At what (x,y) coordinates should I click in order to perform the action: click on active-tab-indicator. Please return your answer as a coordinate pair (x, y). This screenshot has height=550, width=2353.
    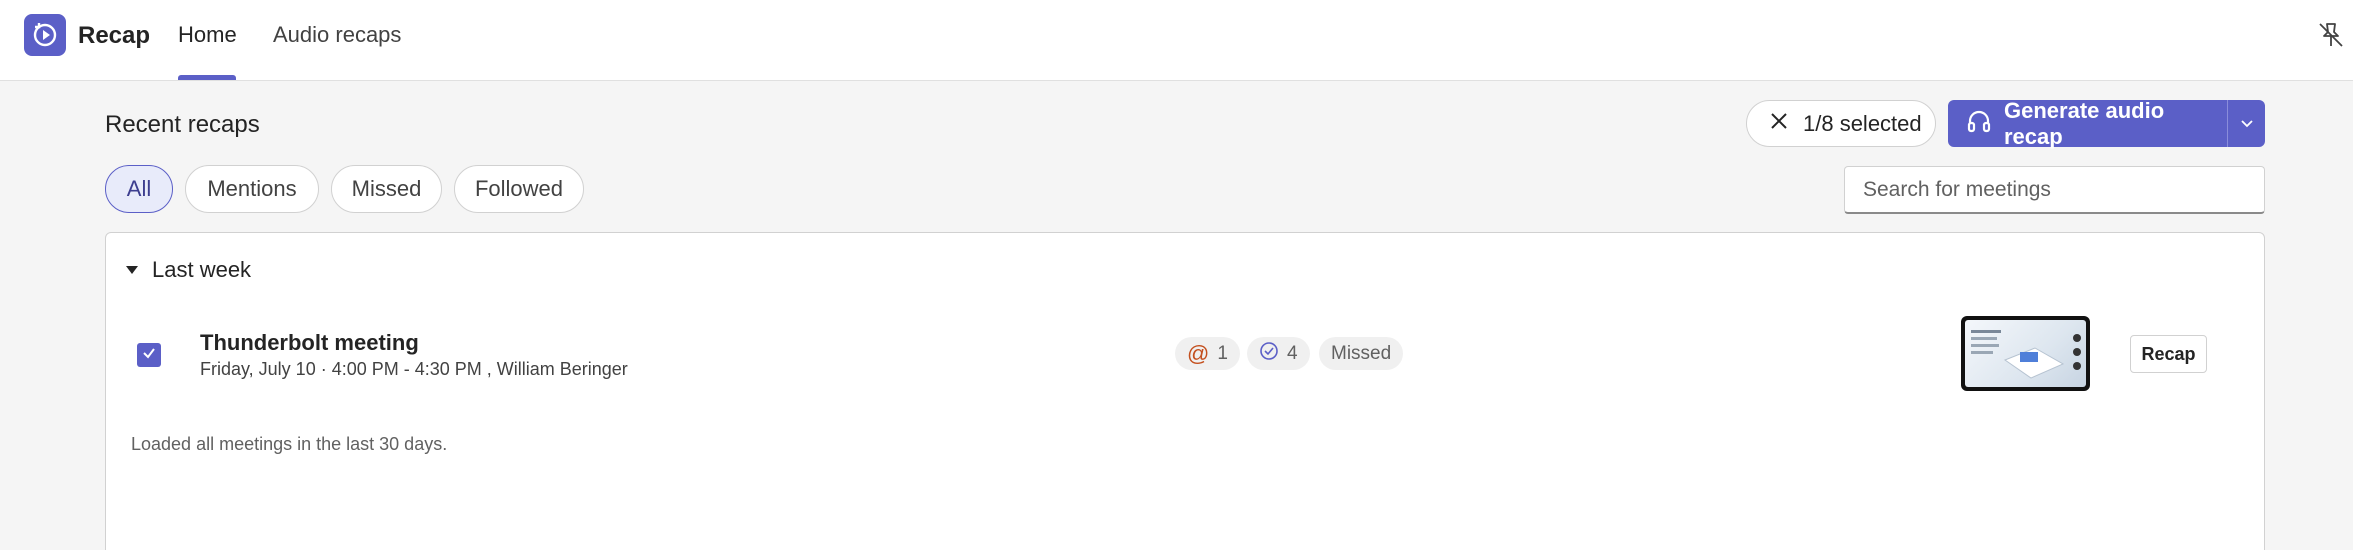
    Looking at the image, I should click on (207, 77).